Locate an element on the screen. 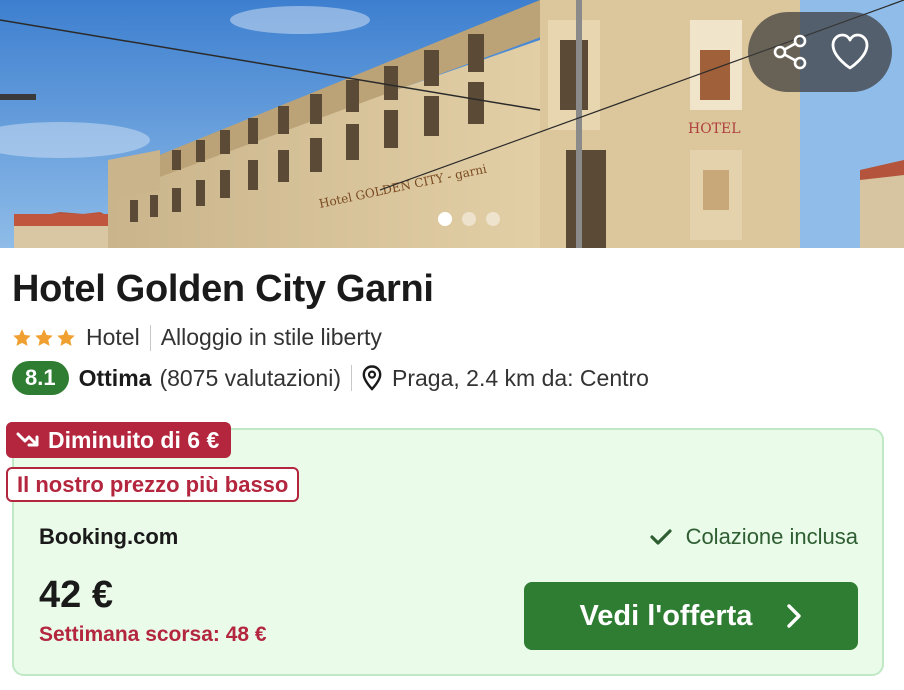  price-drop-text: Diminuito di 6 € is located at coordinates (134, 439).